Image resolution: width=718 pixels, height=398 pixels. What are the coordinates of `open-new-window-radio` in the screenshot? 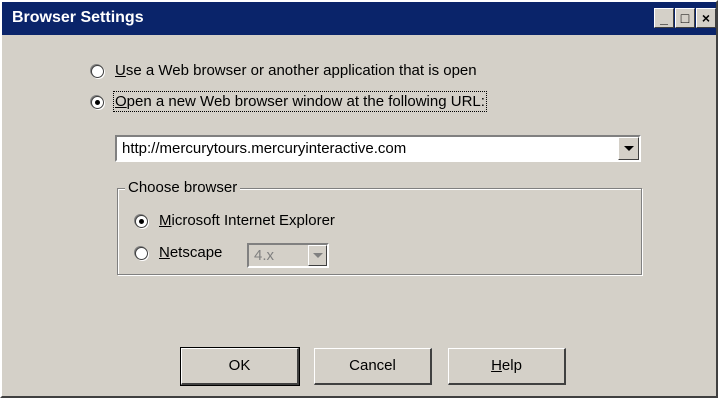 It's located at (97, 102).